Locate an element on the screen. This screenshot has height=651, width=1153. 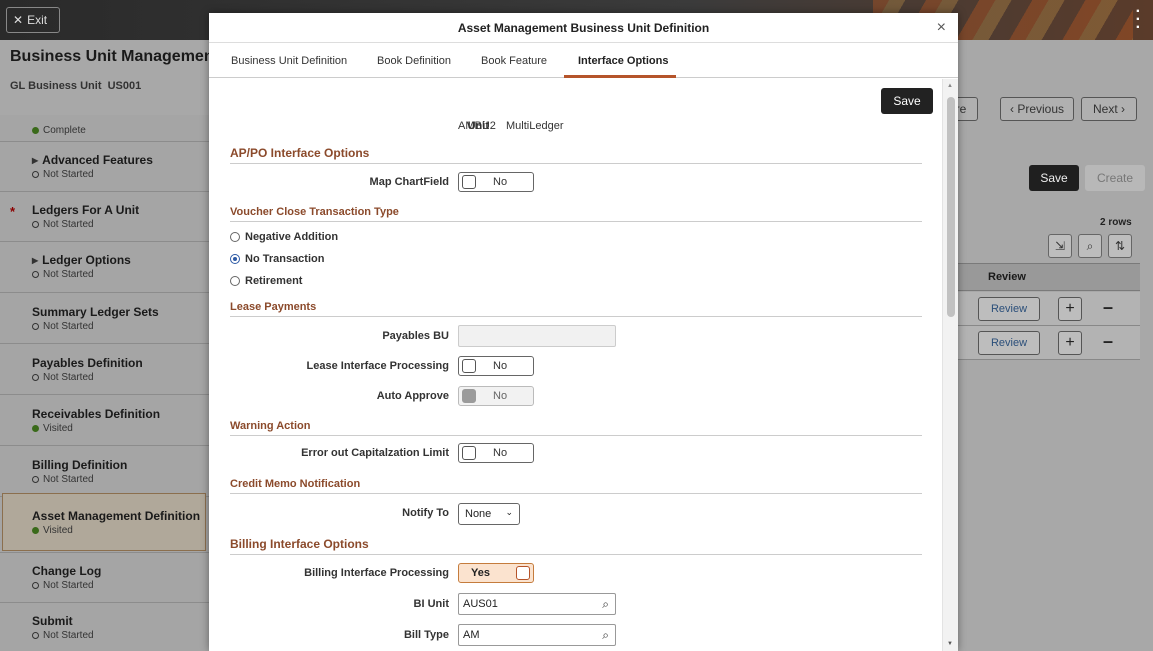
gl-unit-value: US001 is located at coordinates (124, 86).